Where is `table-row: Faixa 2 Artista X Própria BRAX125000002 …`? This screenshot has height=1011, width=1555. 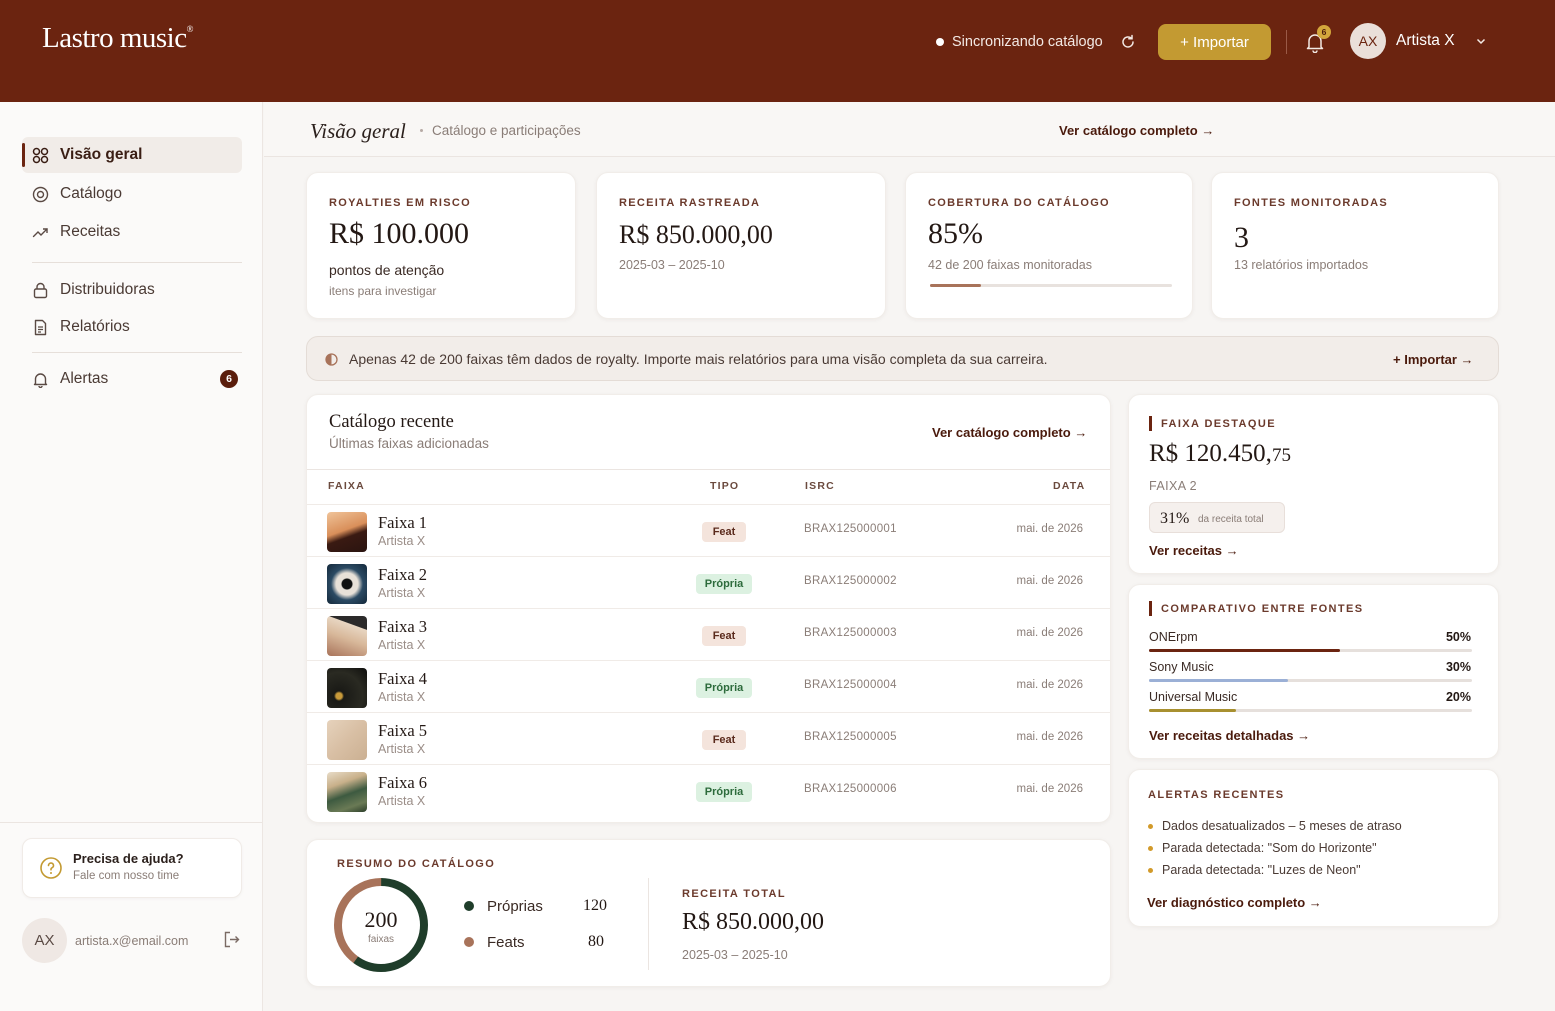
table-row: Faixa 2 Artista X Própria BRAX125000002 … is located at coordinates (708, 582).